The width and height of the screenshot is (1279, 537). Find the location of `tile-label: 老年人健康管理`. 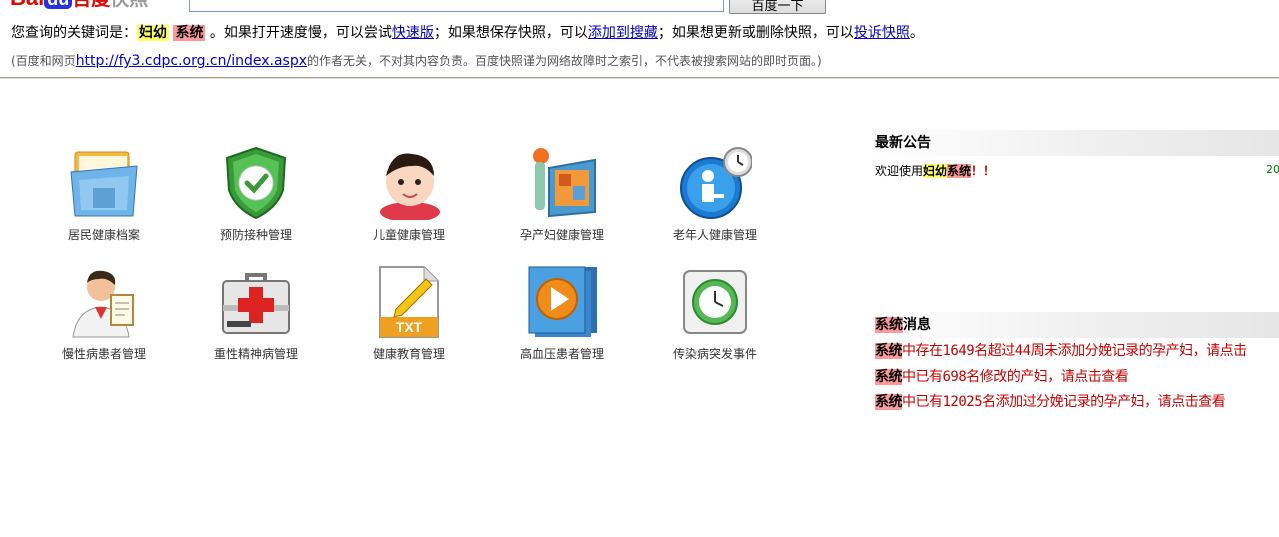

tile-label: 老年人健康管理 is located at coordinates (714, 235).